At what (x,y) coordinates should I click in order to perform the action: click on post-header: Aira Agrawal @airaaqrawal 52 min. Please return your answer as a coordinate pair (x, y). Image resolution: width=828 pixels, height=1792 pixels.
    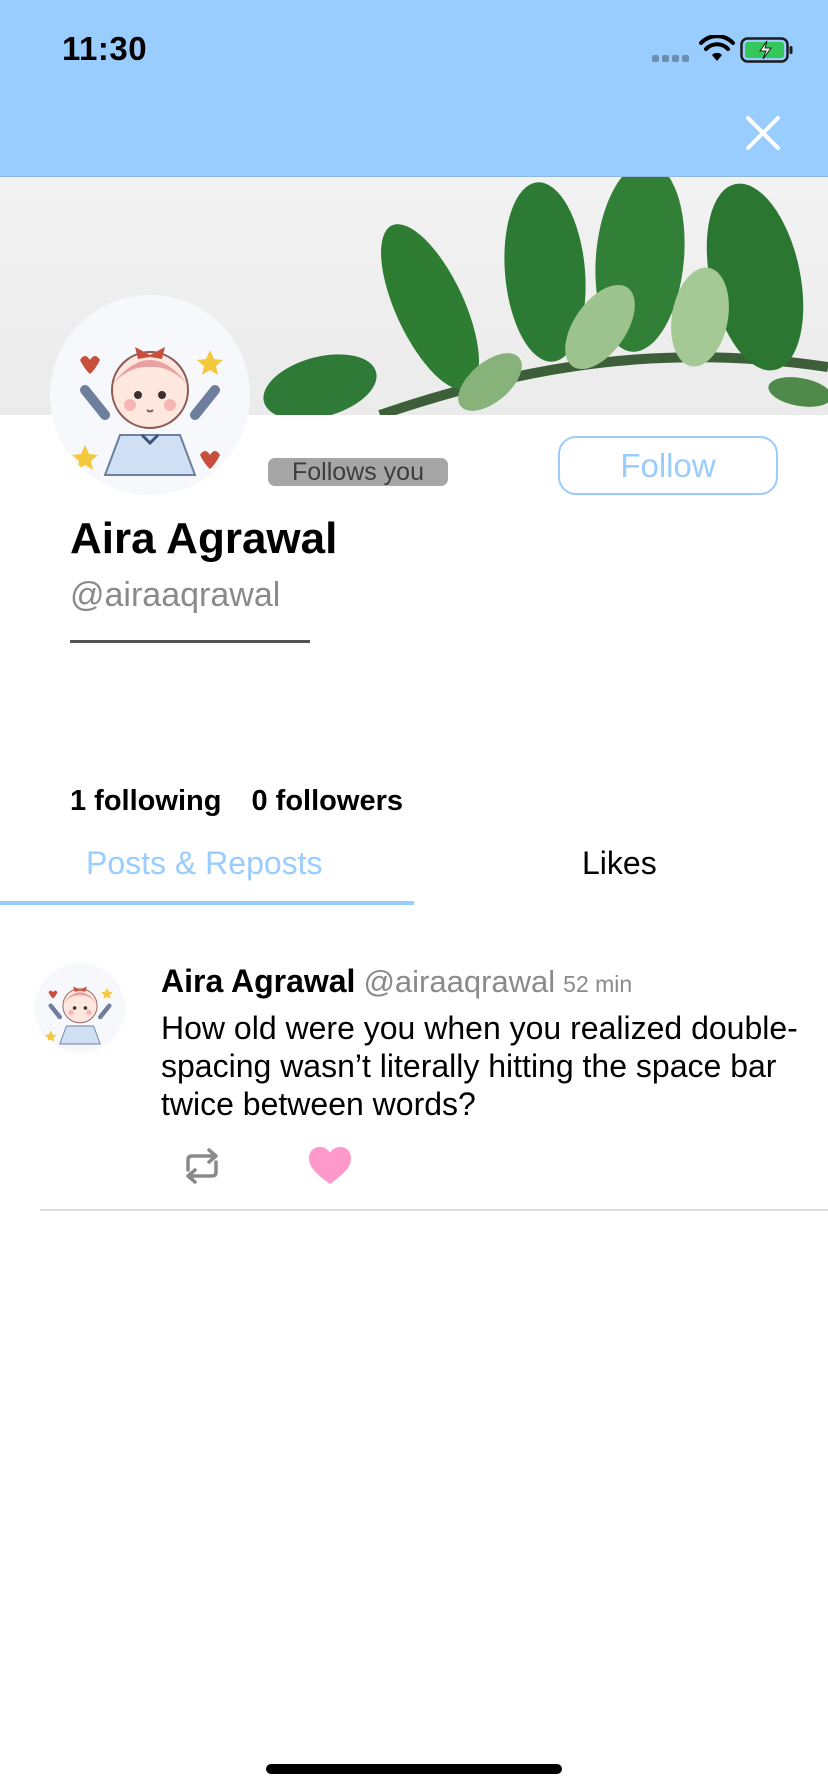
    Looking at the image, I should click on (396, 981).